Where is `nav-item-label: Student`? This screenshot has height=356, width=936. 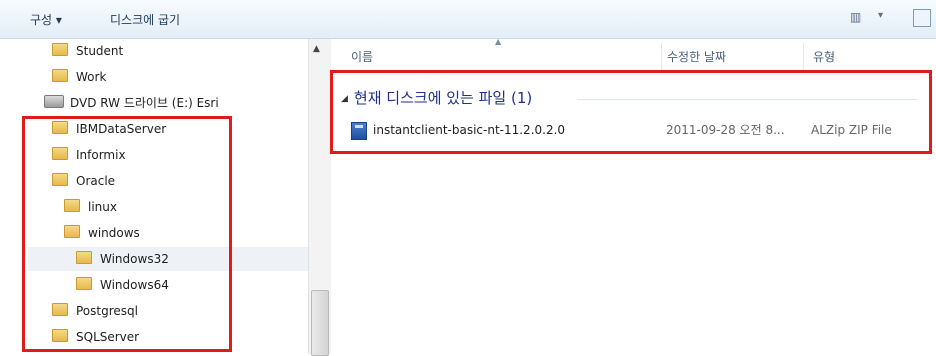
nav-item-label: Student is located at coordinates (100, 51).